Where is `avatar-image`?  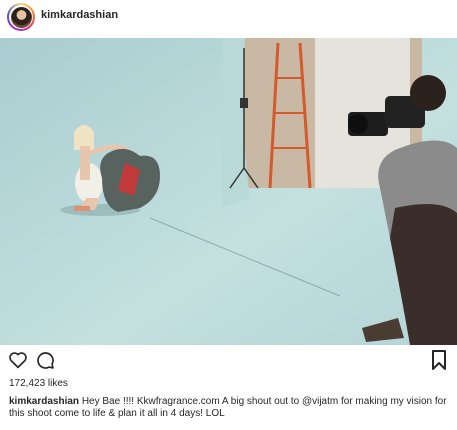
avatar-image is located at coordinates (21, 17).